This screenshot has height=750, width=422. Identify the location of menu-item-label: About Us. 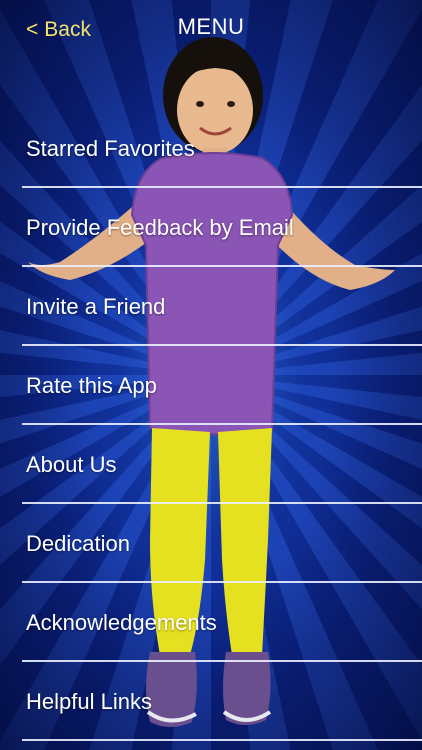
(71, 464).